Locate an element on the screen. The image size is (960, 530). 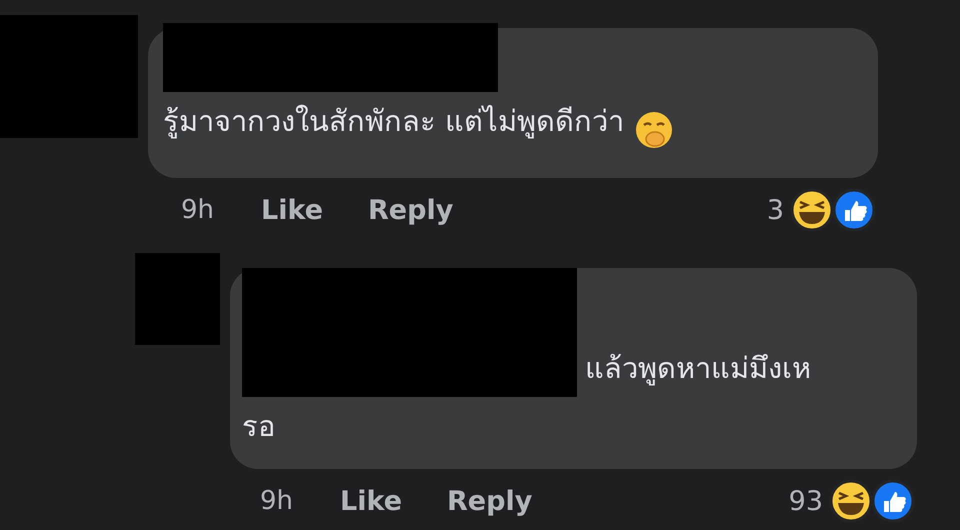
reaction-count: 3 is located at coordinates (775, 210).